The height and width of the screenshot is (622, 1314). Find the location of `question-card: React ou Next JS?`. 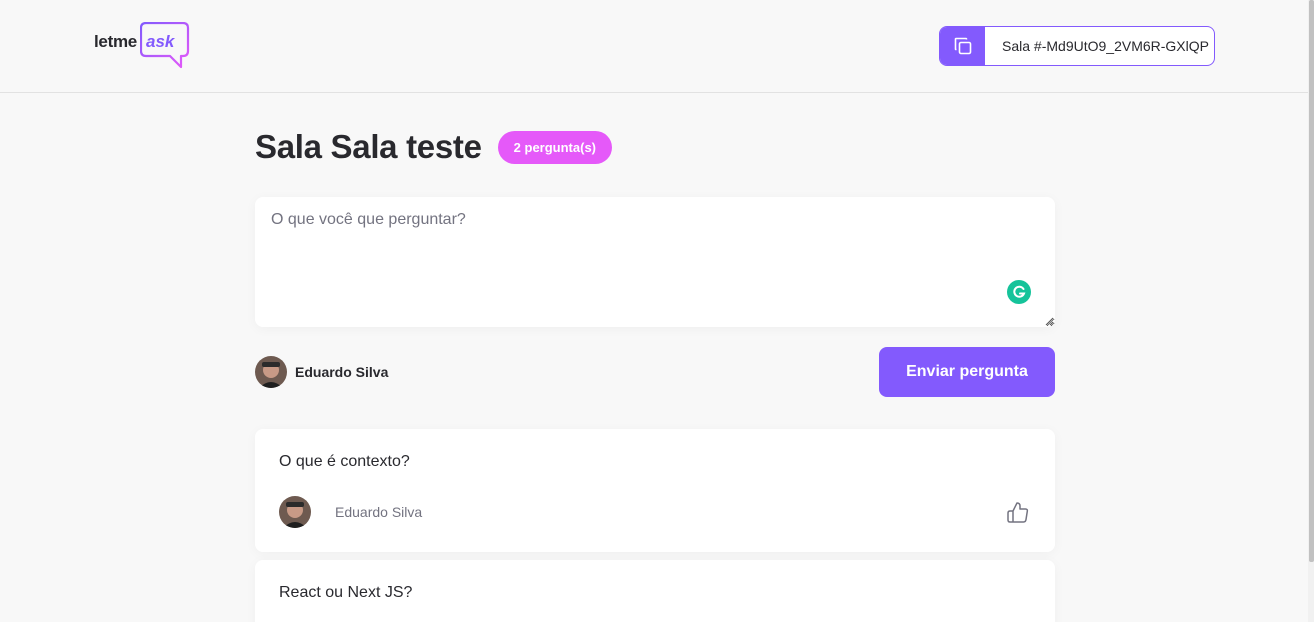

question-card: React ou Next JS? is located at coordinates (655, 591).